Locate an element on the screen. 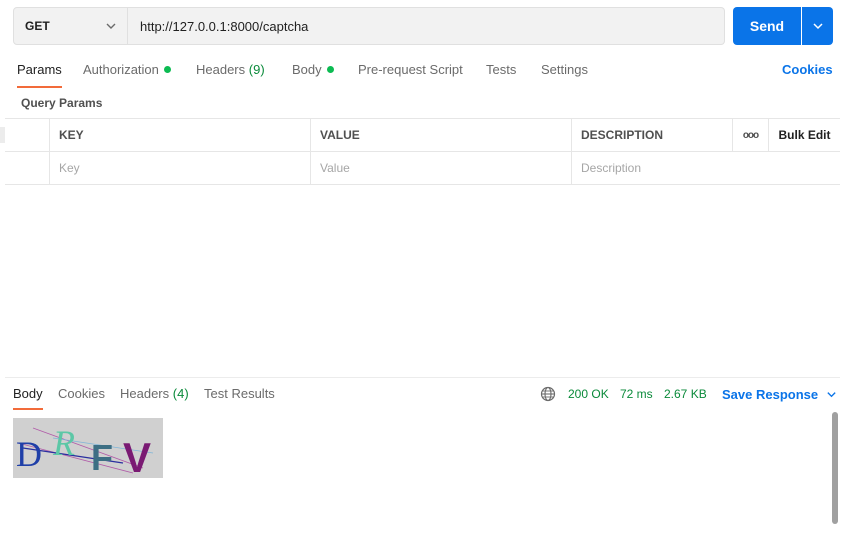 The image size is (845, 548). tab-headers-label: Headers is located at coordinates (221, 69).